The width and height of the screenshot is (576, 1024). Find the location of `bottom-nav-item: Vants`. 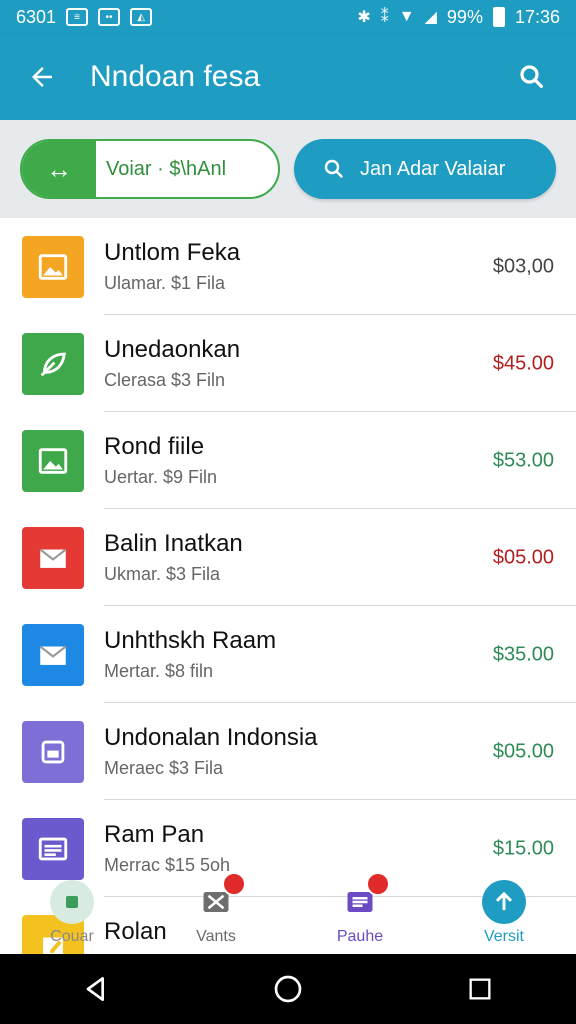

bottom-nav-item: Vants is located at coordinates (216, 909).